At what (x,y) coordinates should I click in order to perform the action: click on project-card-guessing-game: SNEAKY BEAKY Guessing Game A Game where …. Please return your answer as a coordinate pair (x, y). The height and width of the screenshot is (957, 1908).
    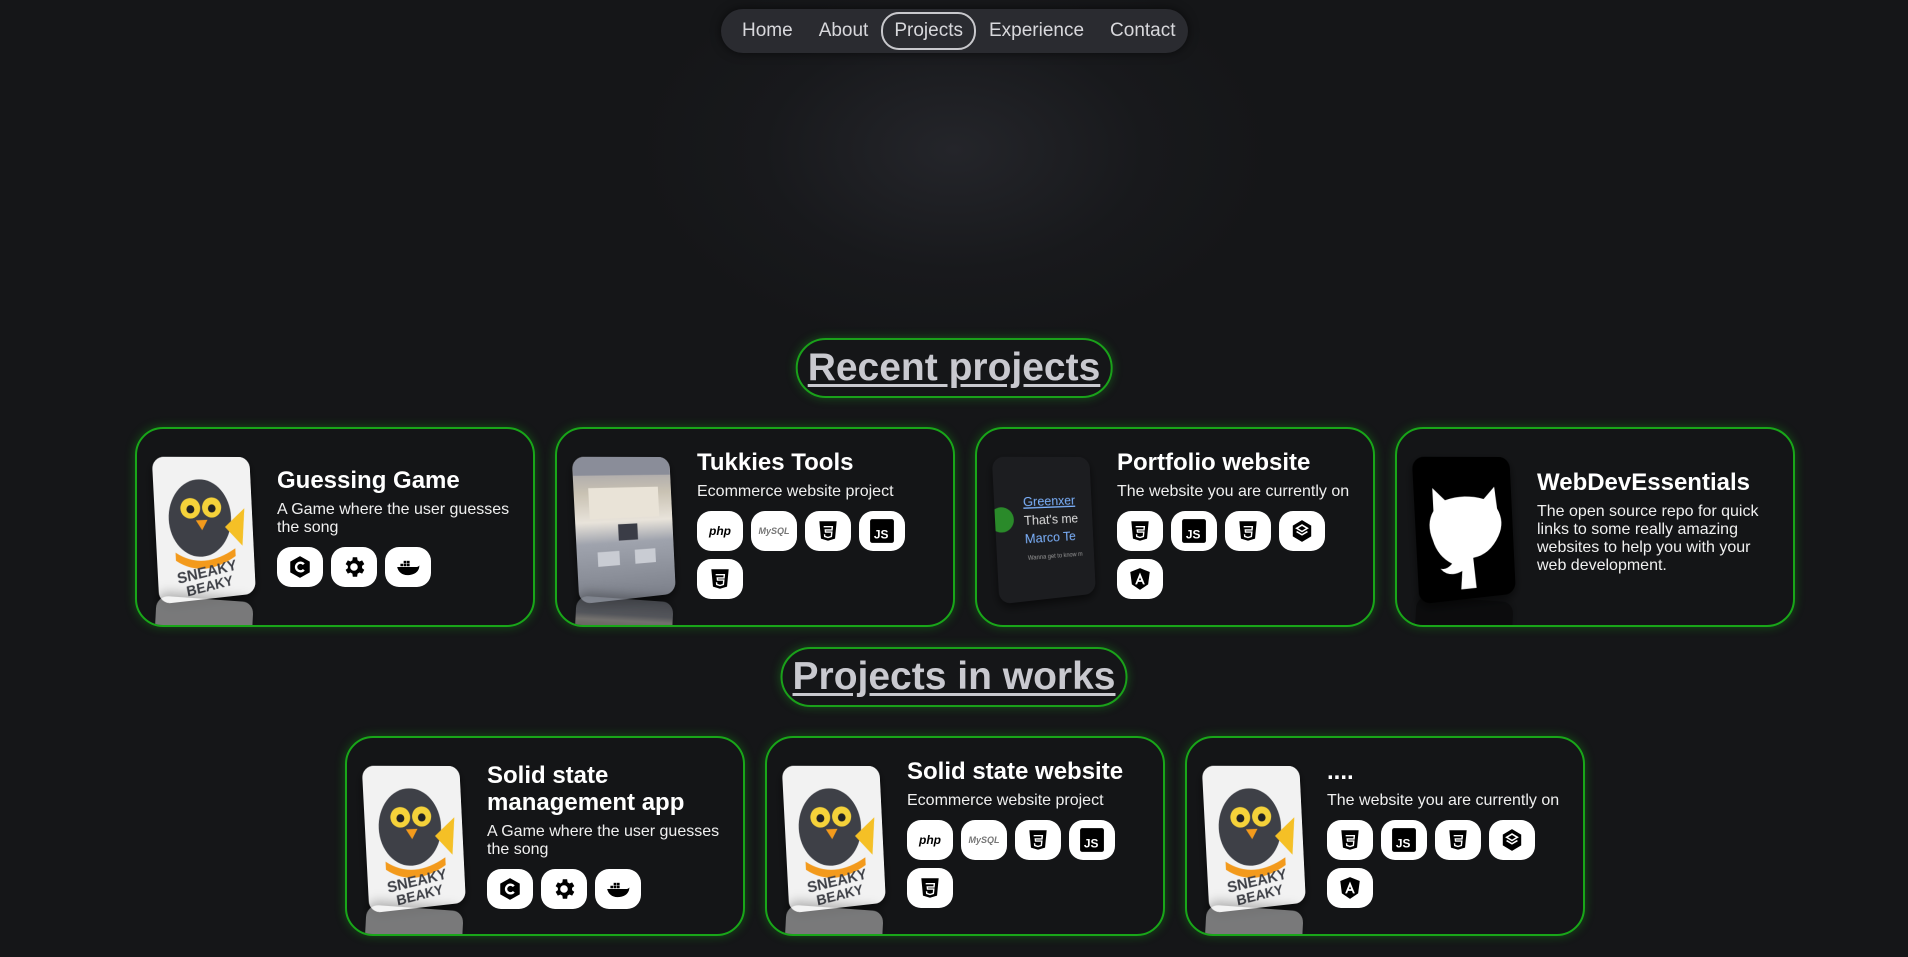
    Looking at the image, I should click on (335, 527).